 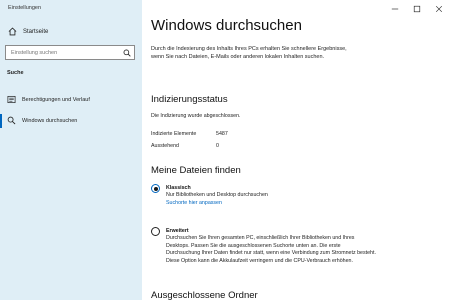 I want to click on sidebar-section-label: Suche, so click(x=15, y=73).